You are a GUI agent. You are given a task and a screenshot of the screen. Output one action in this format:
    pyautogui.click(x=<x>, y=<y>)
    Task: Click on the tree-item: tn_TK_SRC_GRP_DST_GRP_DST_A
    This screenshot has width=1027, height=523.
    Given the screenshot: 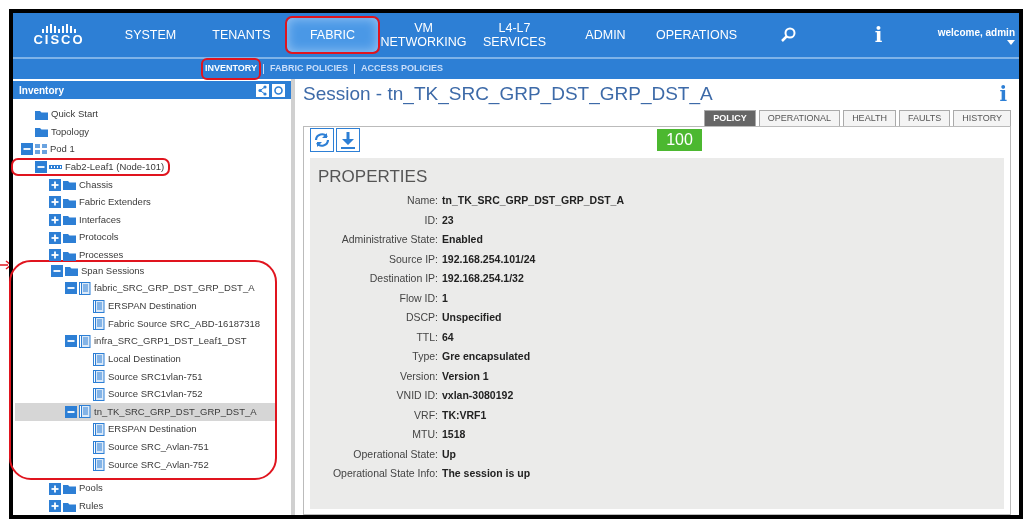 What is the action you would take?
    pyautogui.click(x=145, y=412)
    